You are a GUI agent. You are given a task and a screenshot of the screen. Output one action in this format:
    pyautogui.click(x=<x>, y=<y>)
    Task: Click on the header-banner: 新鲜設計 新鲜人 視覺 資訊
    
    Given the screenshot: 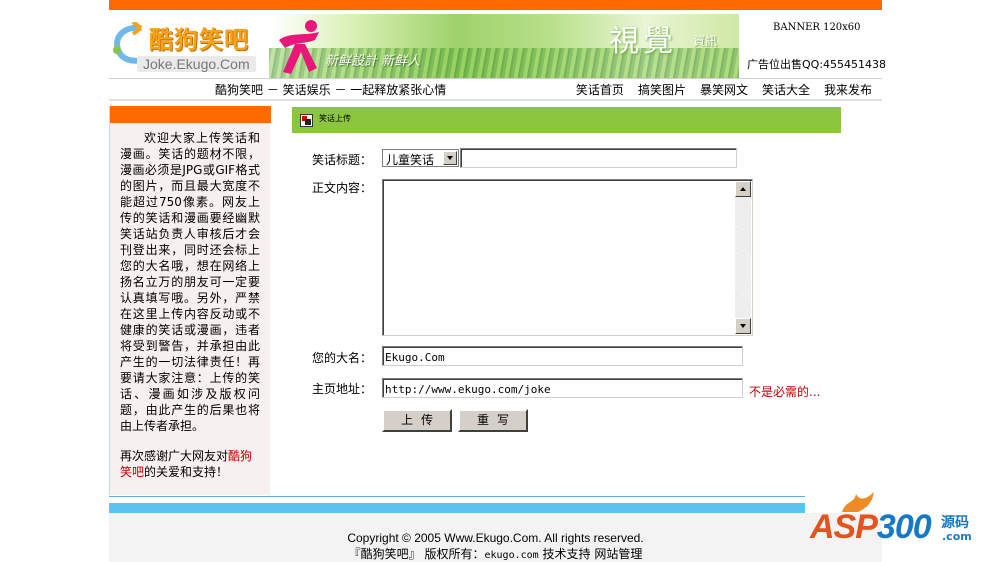 What is the action you would take?
    pyautogui.click(x=504, y=46)
    